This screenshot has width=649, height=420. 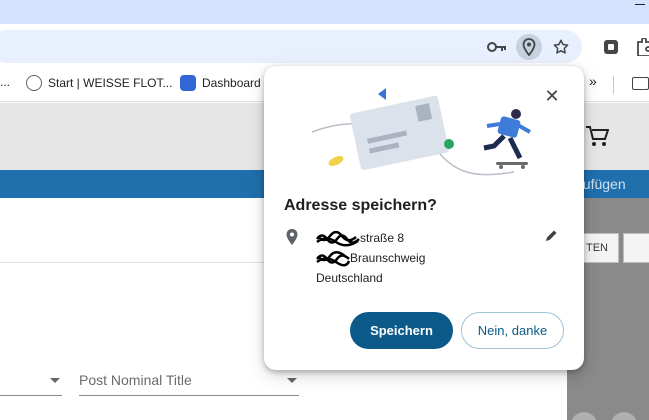 I want to click on folder-icon, so click(x=640, y=83).